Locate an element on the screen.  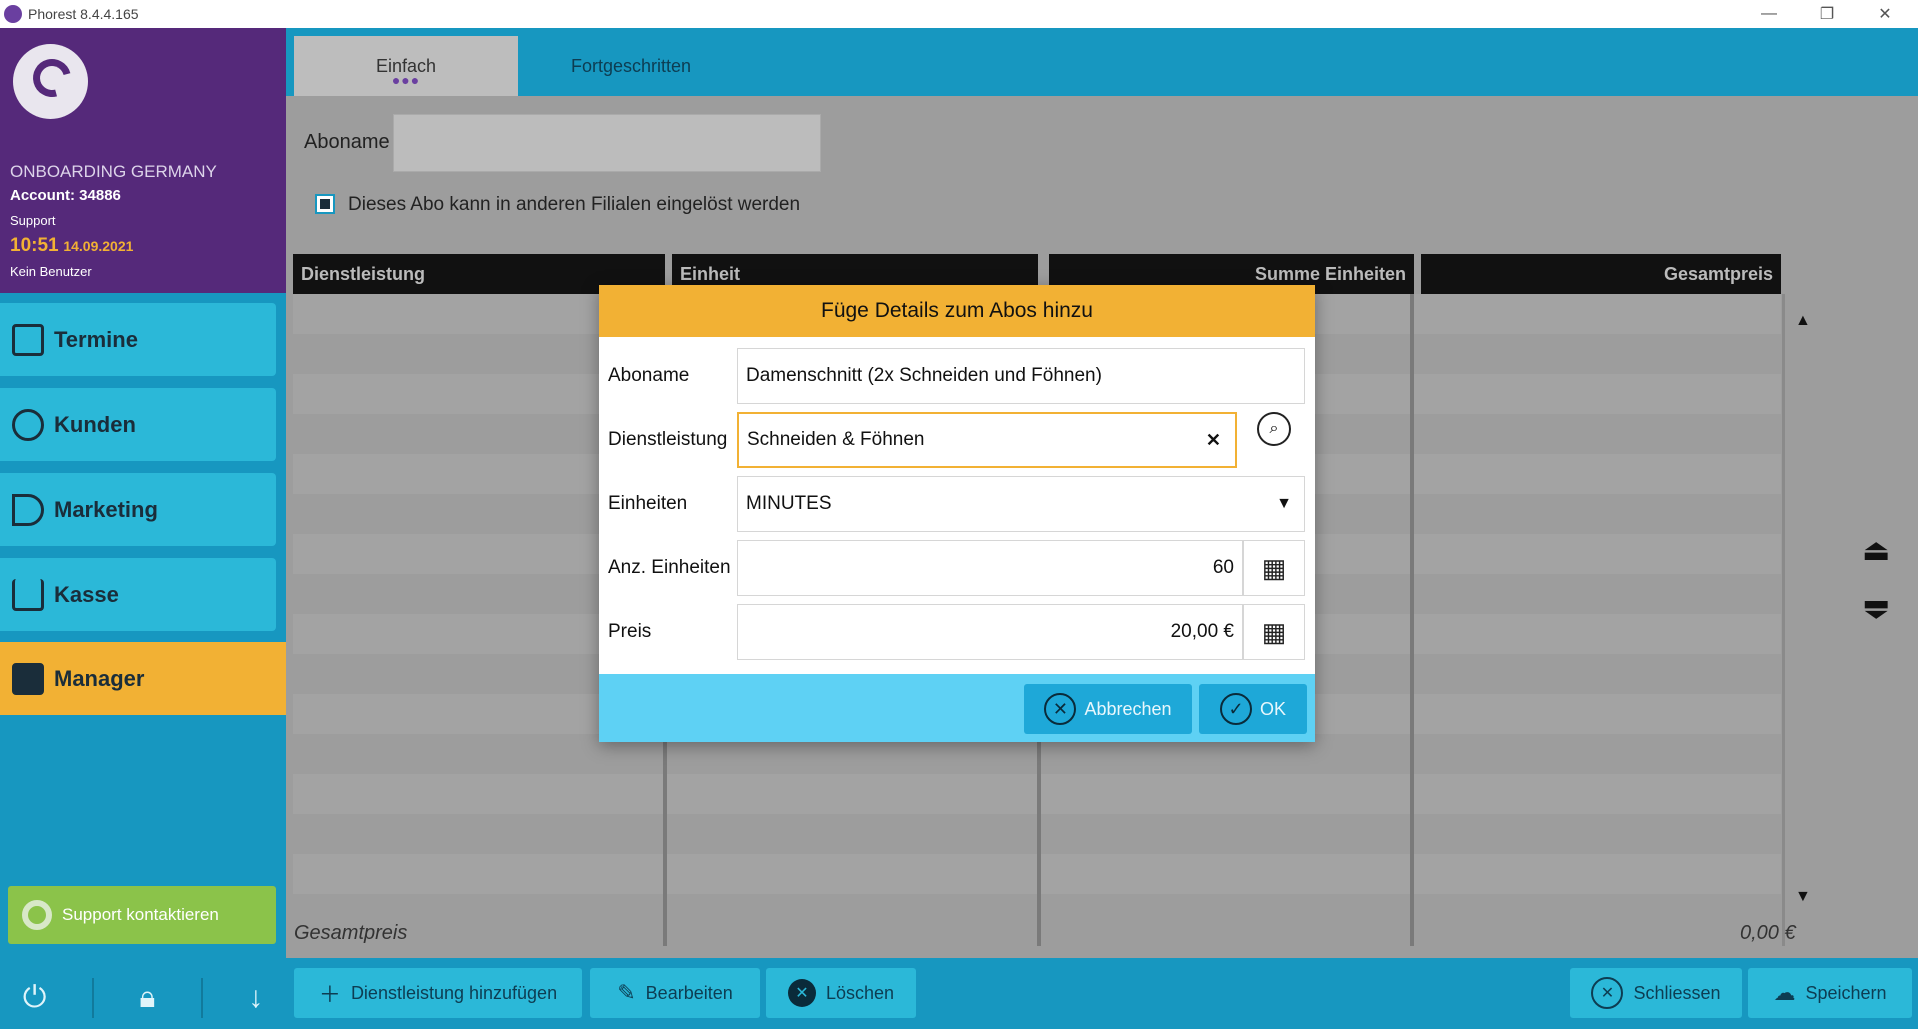
tab-fortgeschritten: Fortgeschritten is located at coordinates (631, 66).